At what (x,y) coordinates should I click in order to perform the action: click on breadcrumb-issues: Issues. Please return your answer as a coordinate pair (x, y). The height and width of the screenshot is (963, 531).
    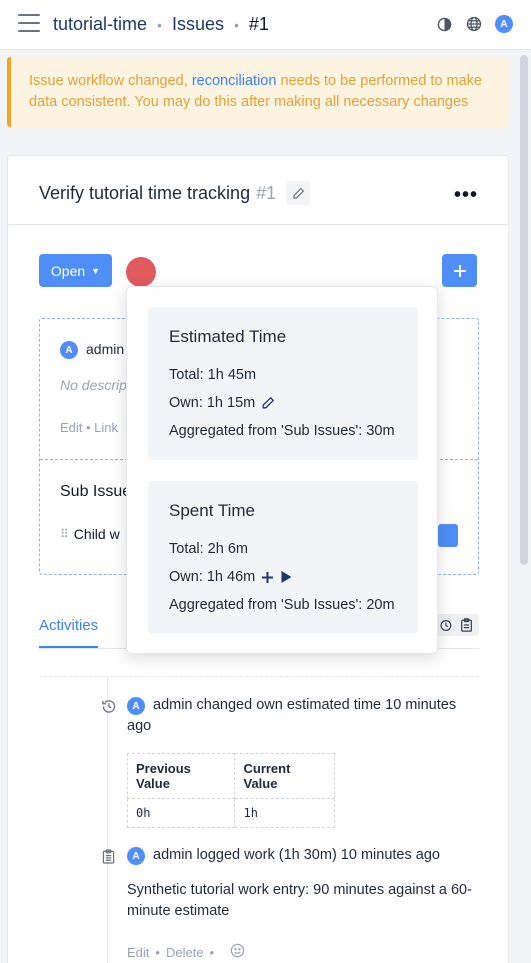
    Looking at the image, I should click on (198, 24).